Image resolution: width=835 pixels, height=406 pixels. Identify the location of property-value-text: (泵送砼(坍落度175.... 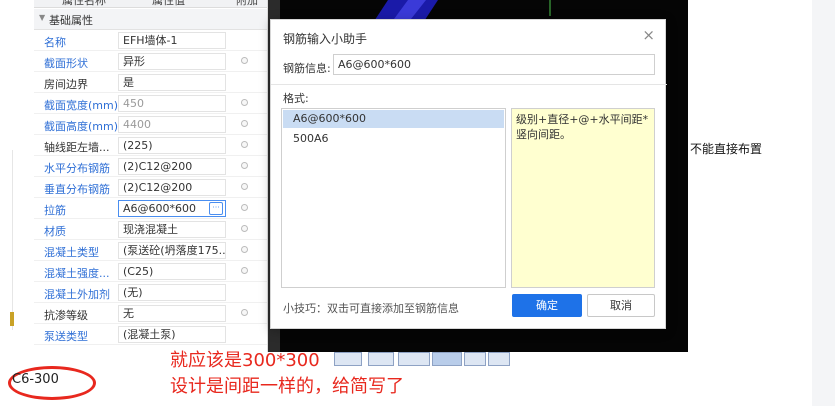
(174, 250).